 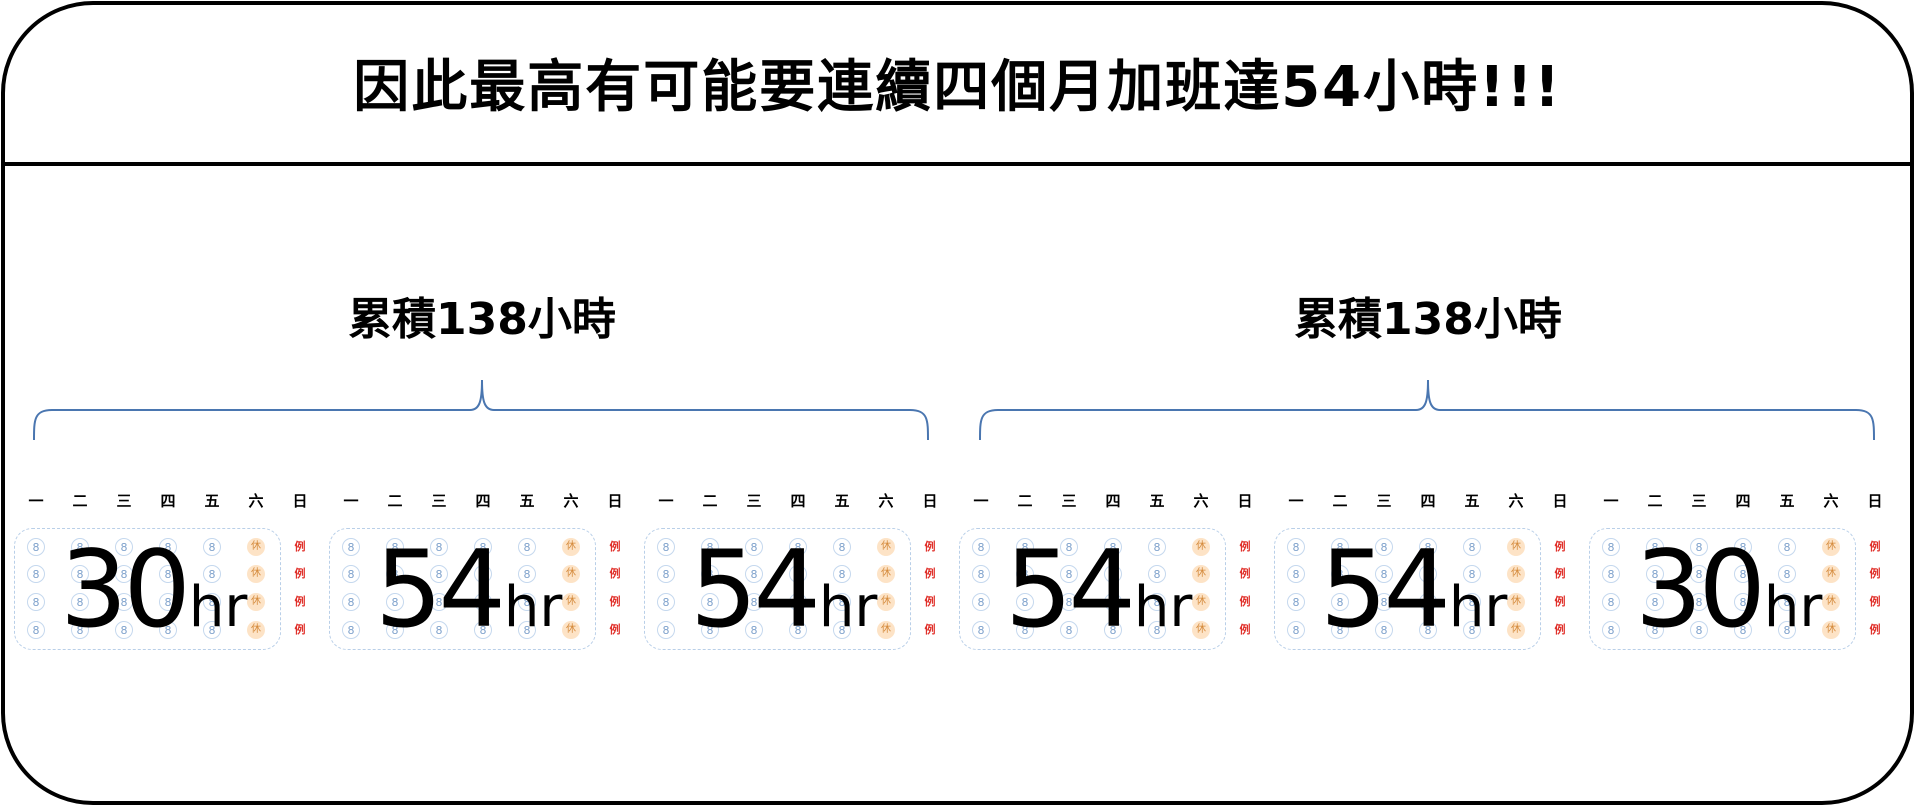 What do you see at coordinates (1427, 410) in the screenshot?
I see `right-group-brace` at bounding box center [1427, 410].